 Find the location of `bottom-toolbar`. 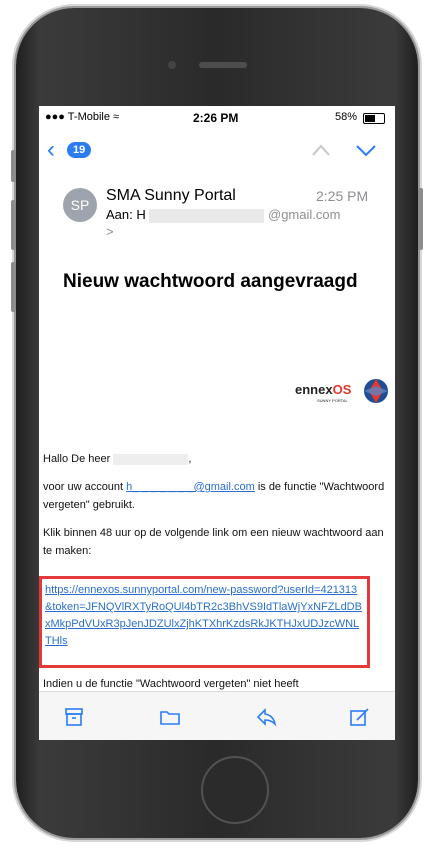

bottom-toolbar is located at coordinates (217, 715).